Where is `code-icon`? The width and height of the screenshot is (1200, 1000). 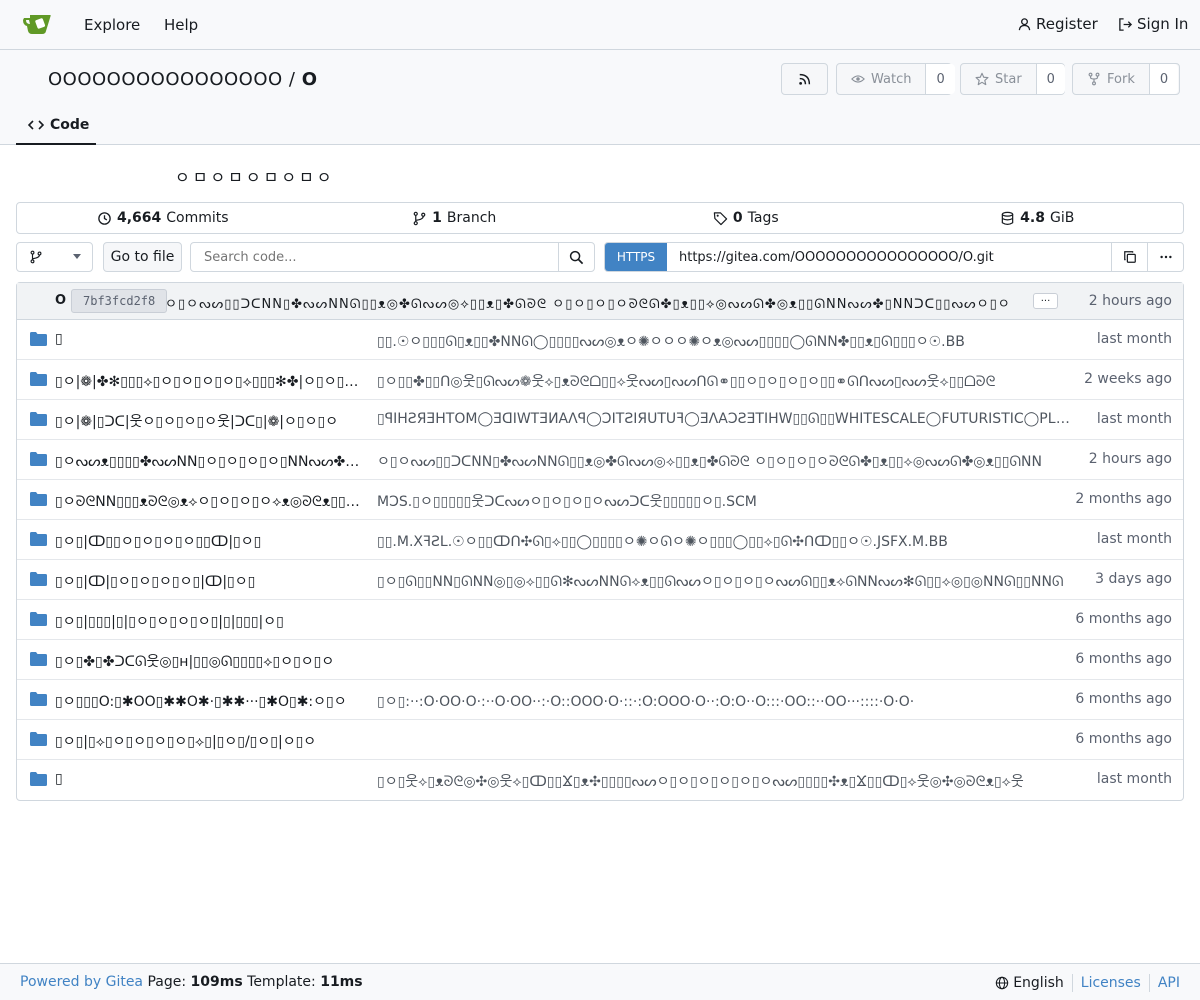
code-icon is located at coordinates (36, 125).